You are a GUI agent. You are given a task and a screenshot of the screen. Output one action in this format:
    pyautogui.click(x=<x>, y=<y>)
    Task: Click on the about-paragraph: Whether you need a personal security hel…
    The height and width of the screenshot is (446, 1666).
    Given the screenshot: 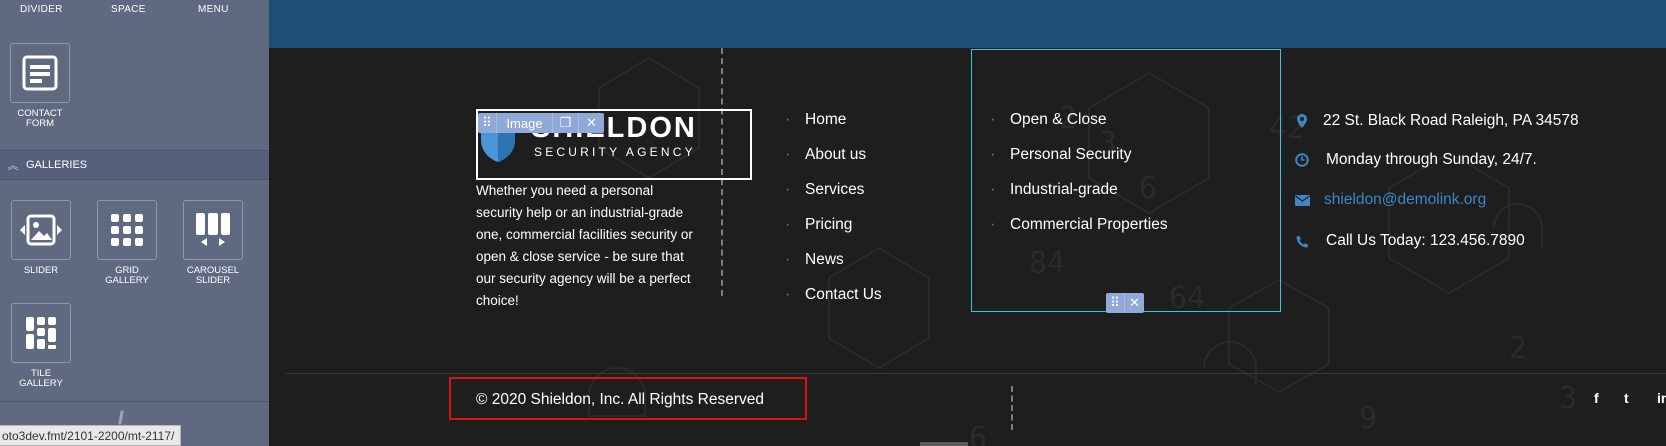 What is the action you would take?
    pyautogui.click(x=584, y=245)
    